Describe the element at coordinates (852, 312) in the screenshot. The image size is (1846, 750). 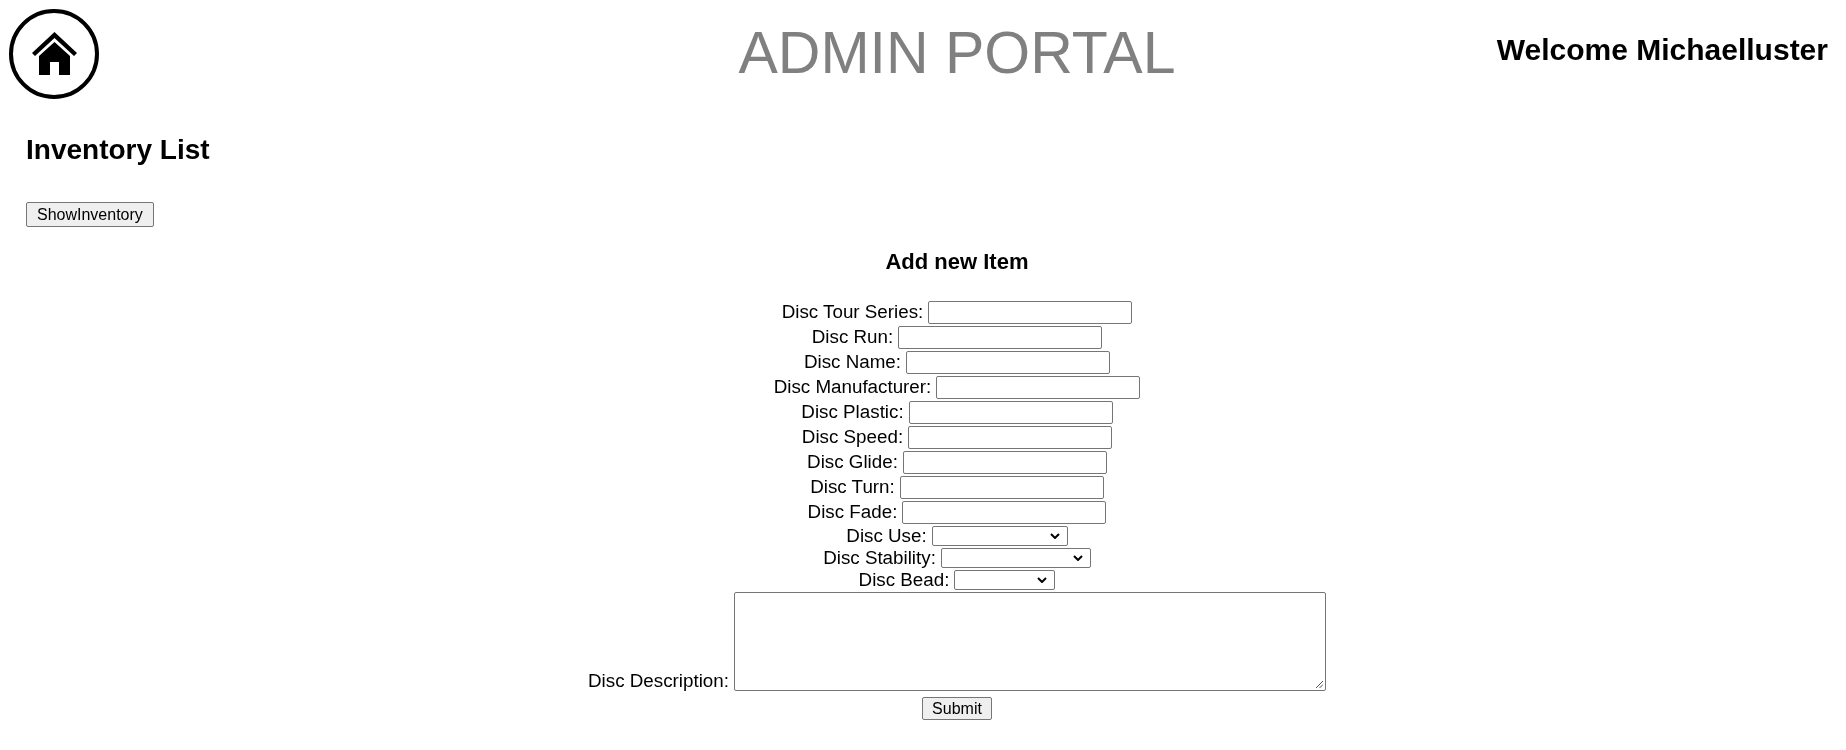
I see `field-label: Disc Tour Series:` at that location.